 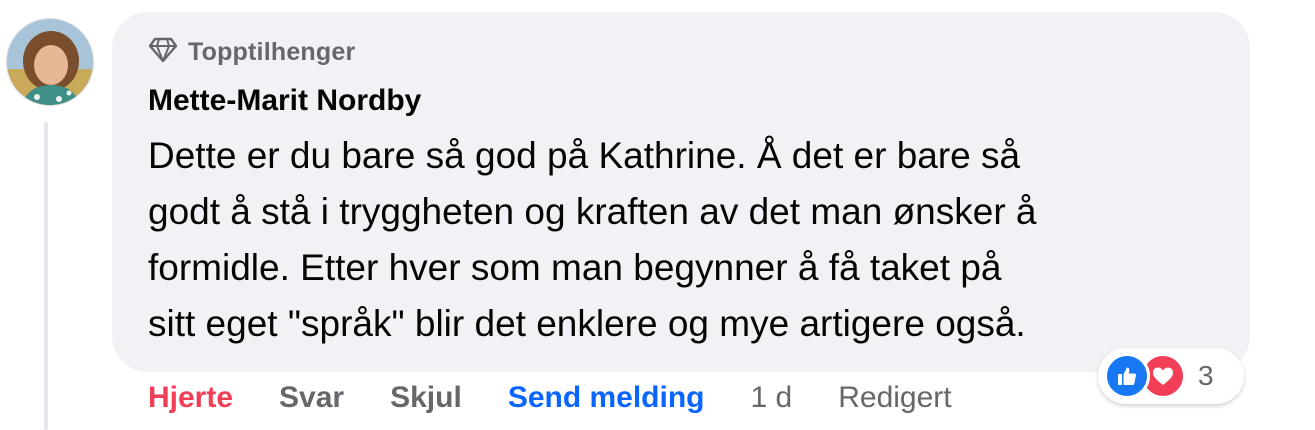 I want to click on like-icon, so click(x=1127, y=376).